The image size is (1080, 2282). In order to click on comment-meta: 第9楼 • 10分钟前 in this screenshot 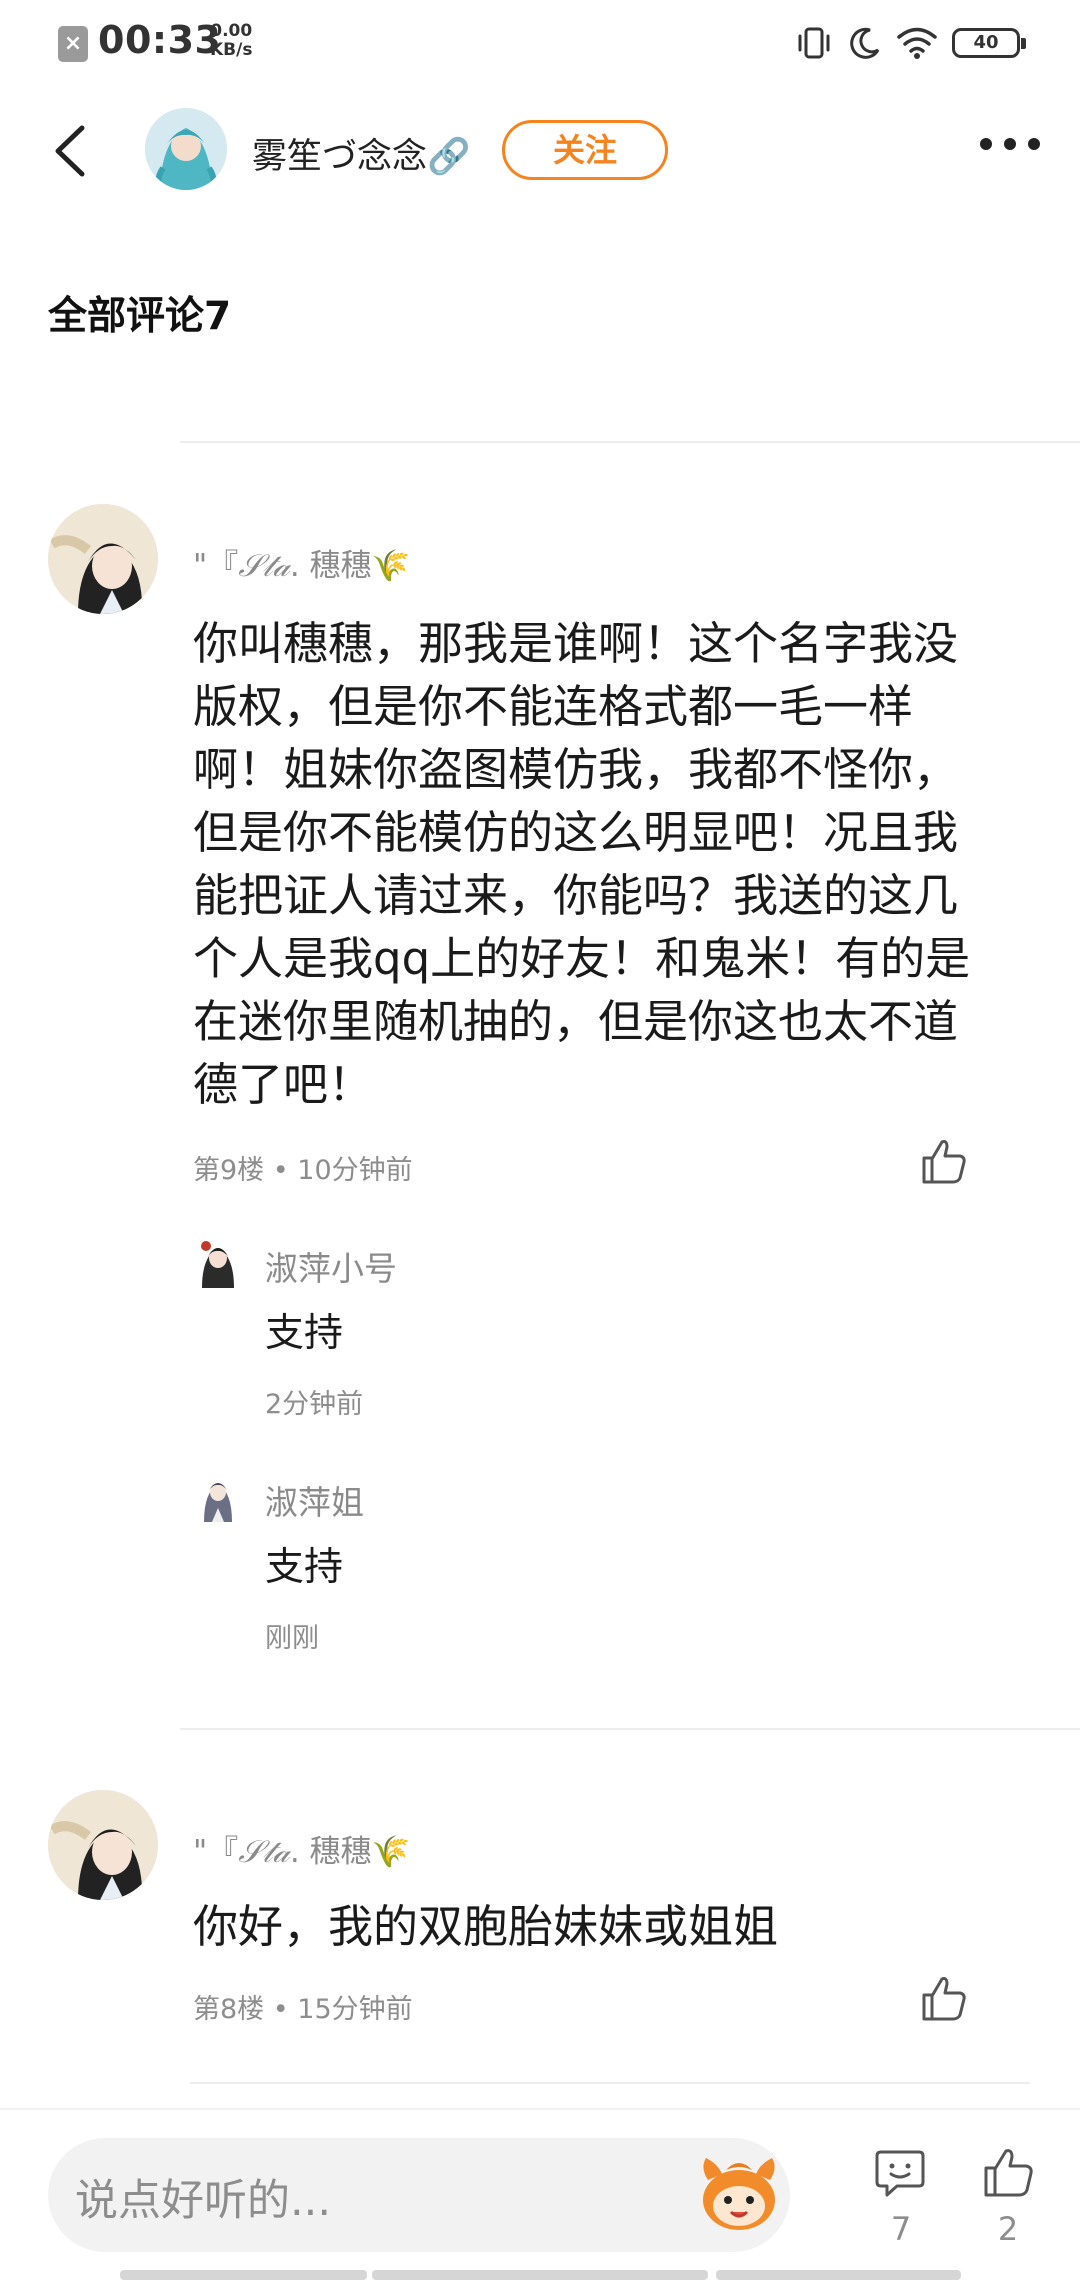, I will do `click(303, 1170)`.